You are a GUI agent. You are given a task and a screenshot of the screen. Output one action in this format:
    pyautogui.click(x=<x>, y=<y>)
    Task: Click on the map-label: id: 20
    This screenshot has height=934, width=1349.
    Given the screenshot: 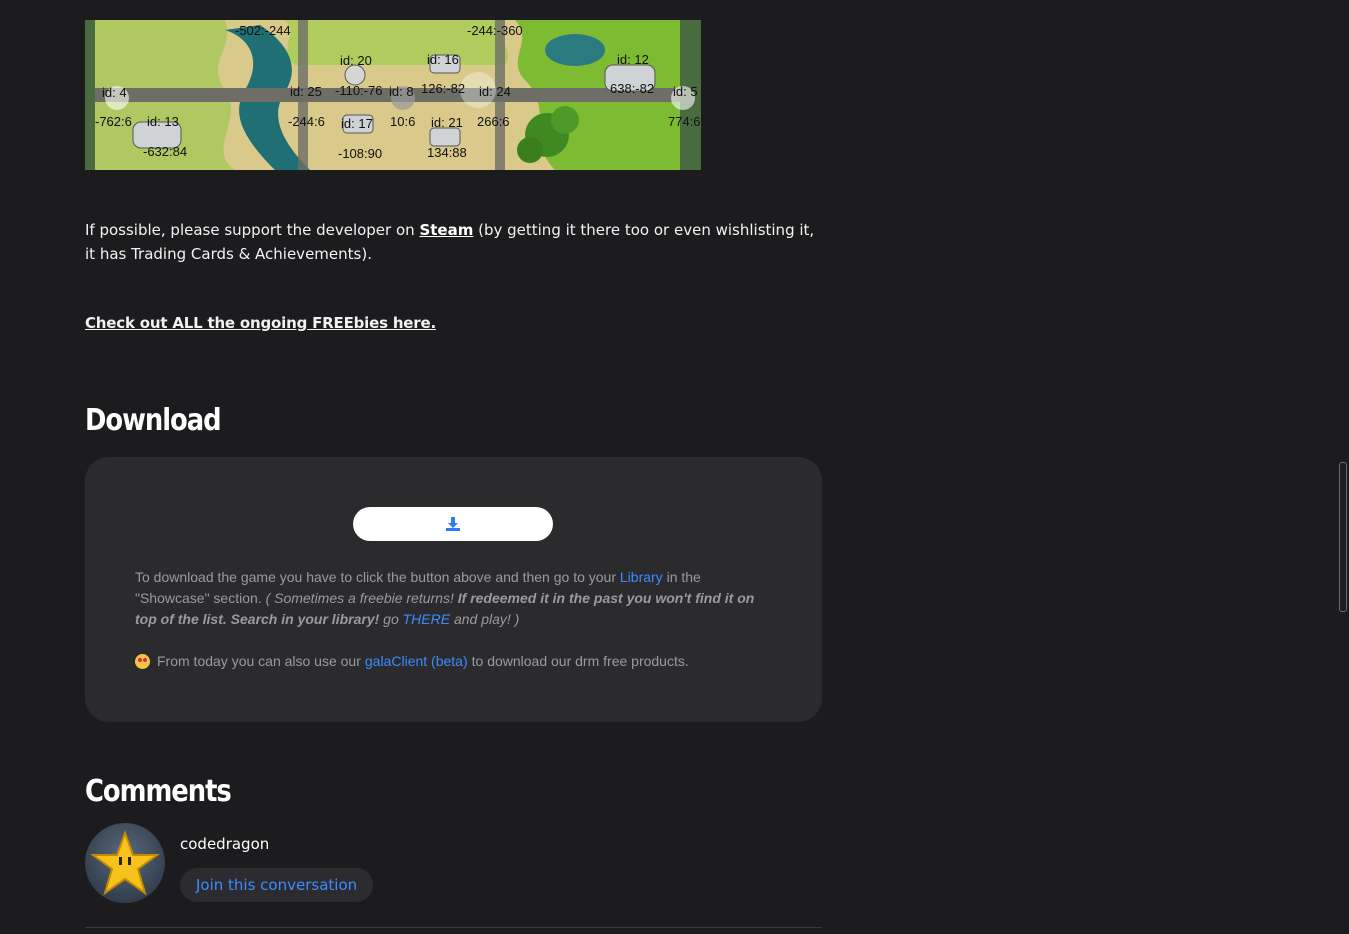 What is the action you would take?
    pyautogui.click(x=356, y=60)
    